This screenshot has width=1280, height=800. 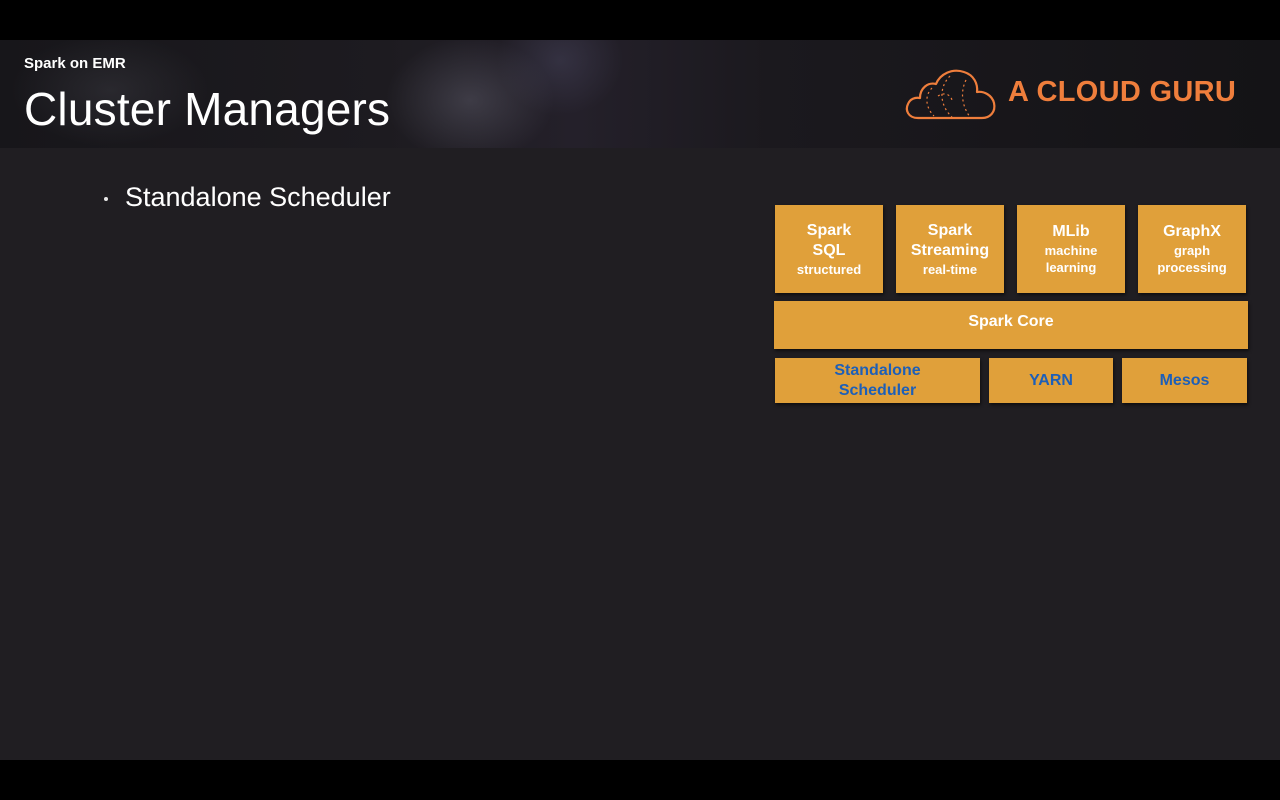 I want to click on box-sublabel: structured, so click(x=829, y=269).